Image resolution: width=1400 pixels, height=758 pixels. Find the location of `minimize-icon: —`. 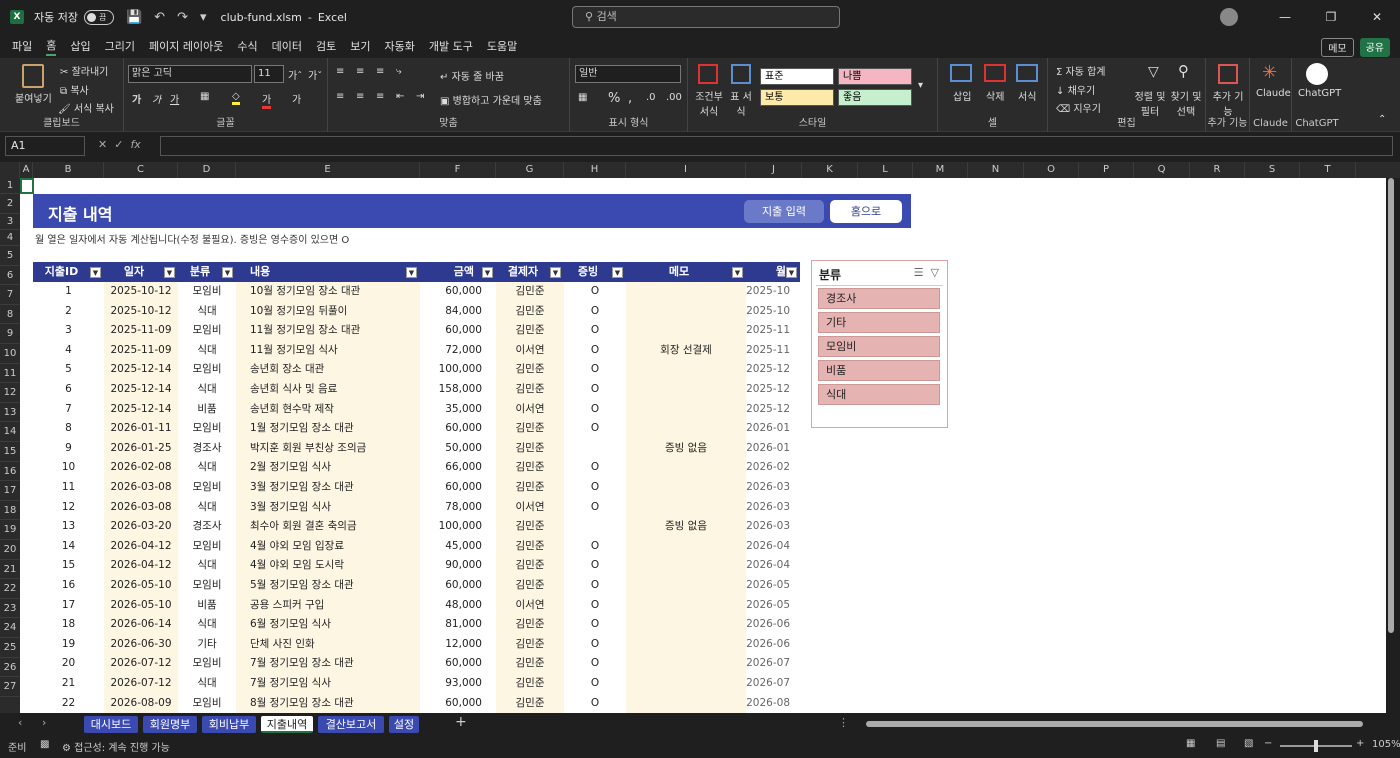

minimize-icon: — is located at coordinates (1285, 17).